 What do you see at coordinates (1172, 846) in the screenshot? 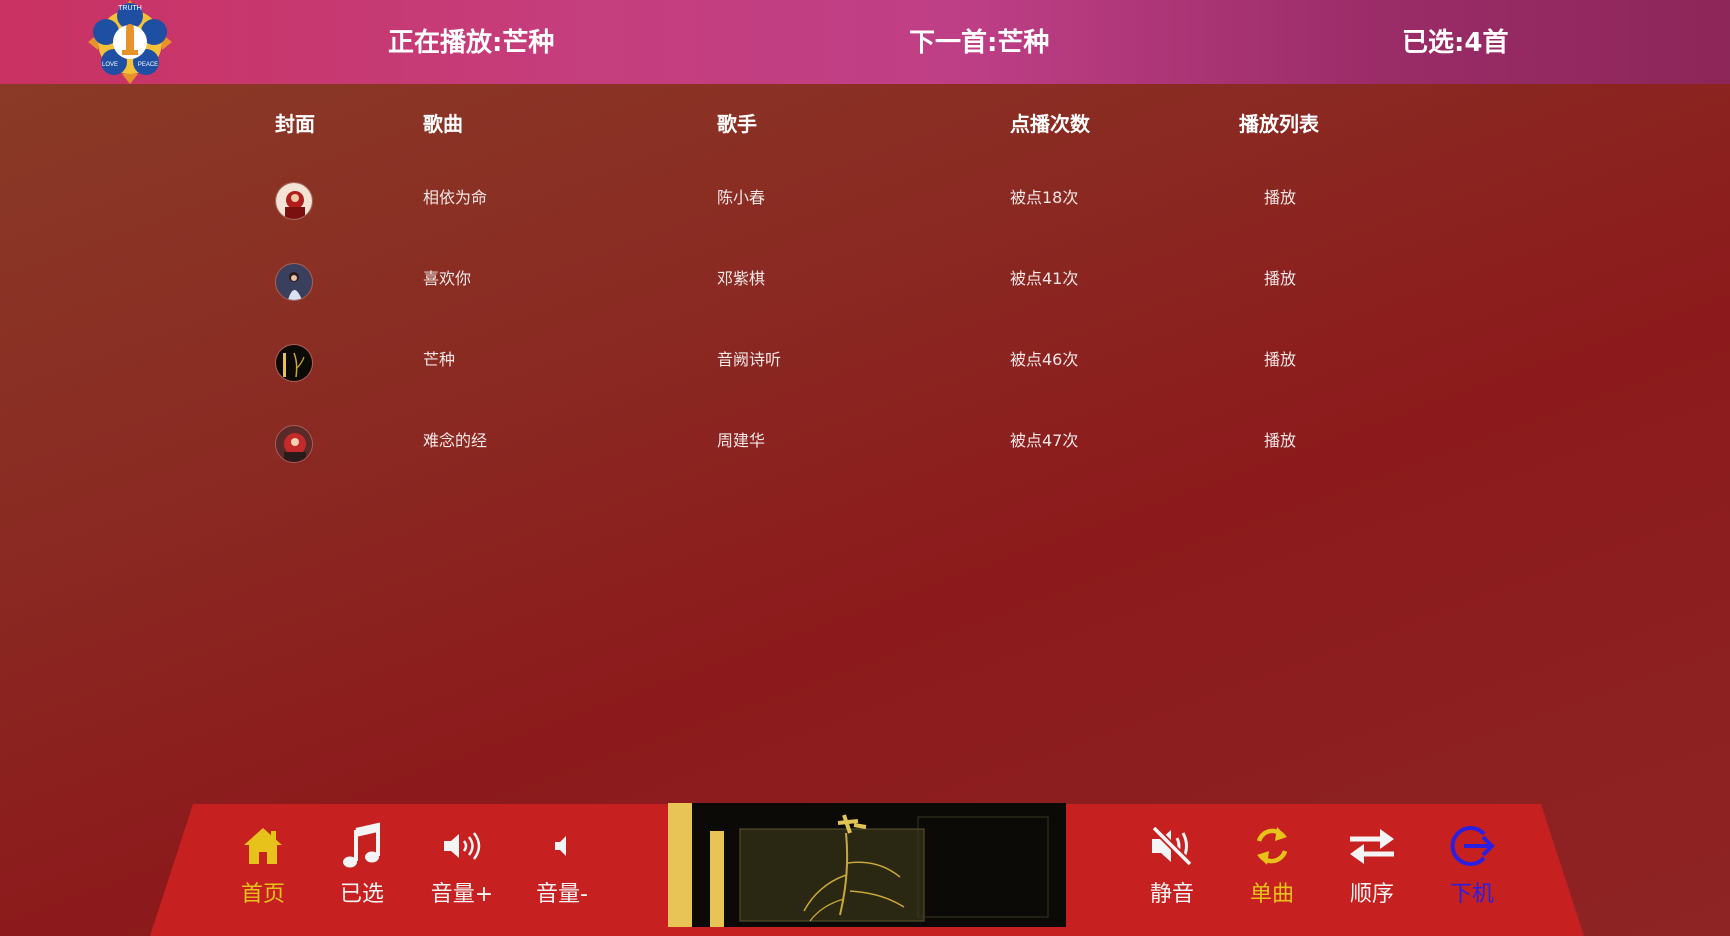
I see `mute-icon` at bounding box center [1172, 846].